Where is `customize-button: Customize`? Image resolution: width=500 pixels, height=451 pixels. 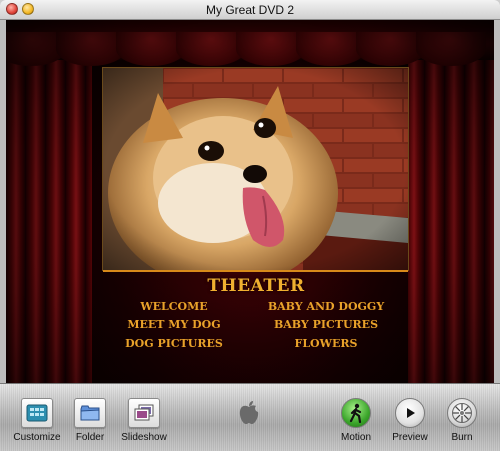
customize-button: Customize is located at coordinates (37, 420).